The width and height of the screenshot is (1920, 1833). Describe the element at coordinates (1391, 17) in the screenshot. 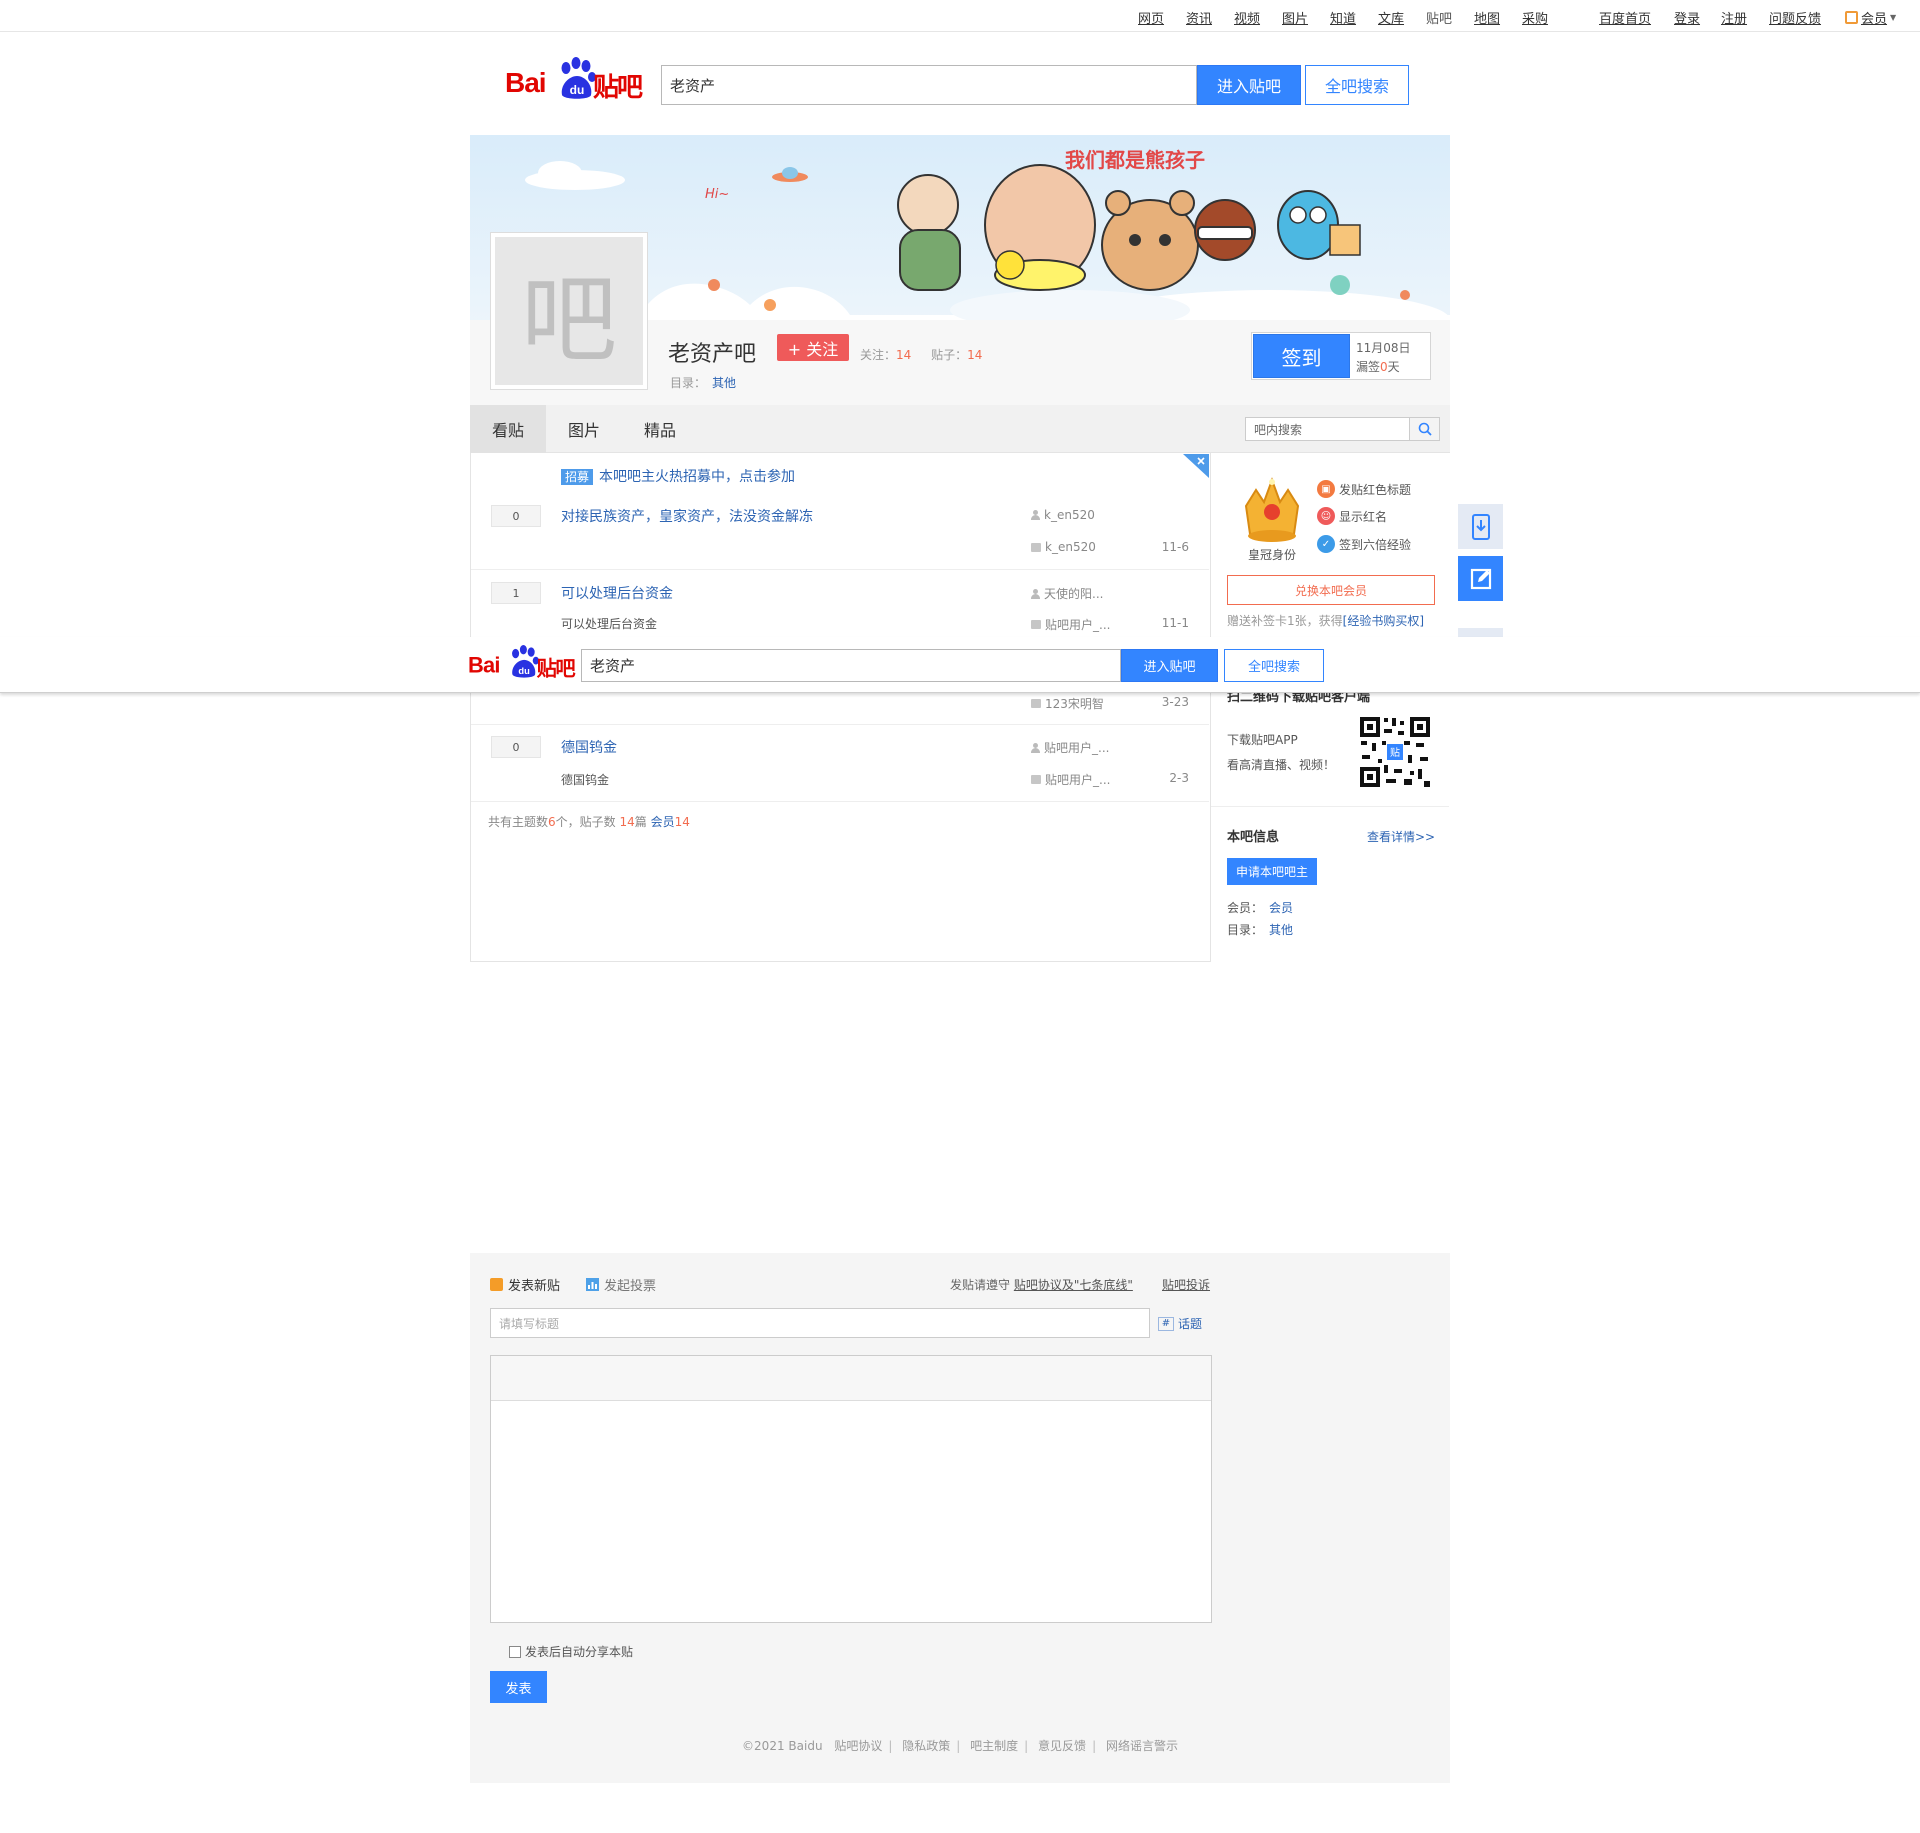

I see `nav-link-wenku: 文库` at that location.